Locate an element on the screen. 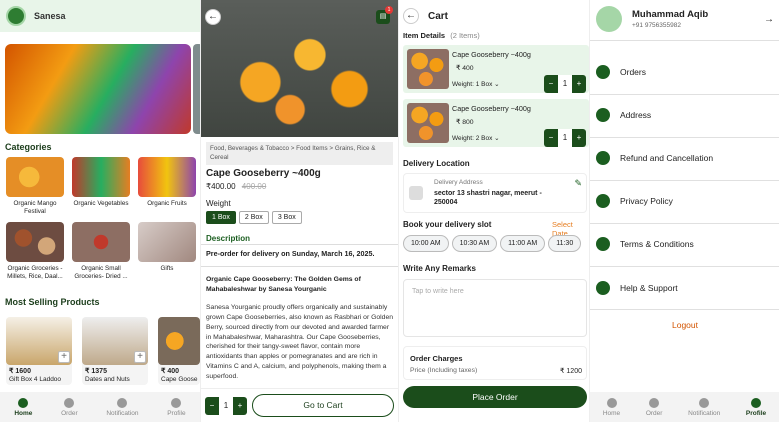  person-icon is located at coordinates (176, 402).